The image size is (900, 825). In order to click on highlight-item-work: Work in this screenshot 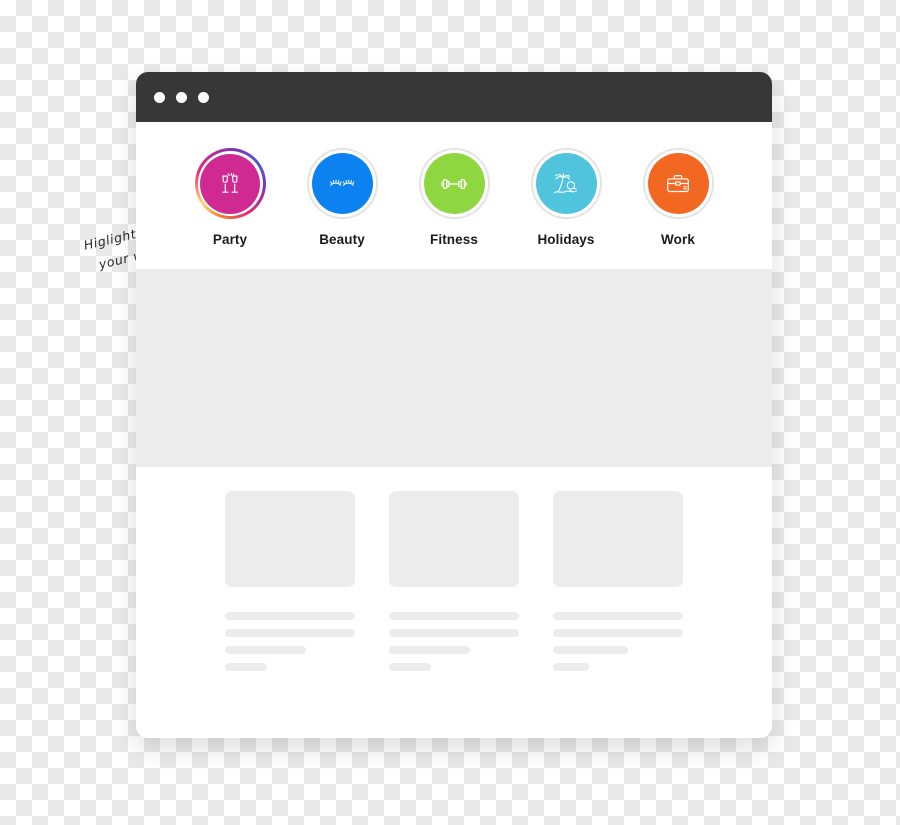, I will do `click(678, 197)`.